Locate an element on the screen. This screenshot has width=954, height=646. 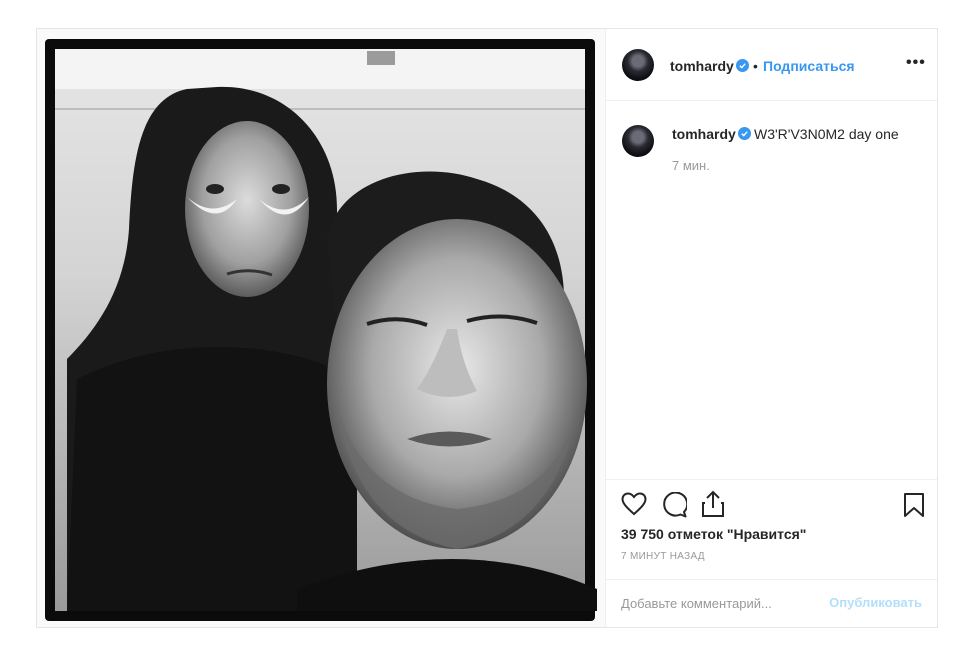
avatar is located at coordinates (638, 65).